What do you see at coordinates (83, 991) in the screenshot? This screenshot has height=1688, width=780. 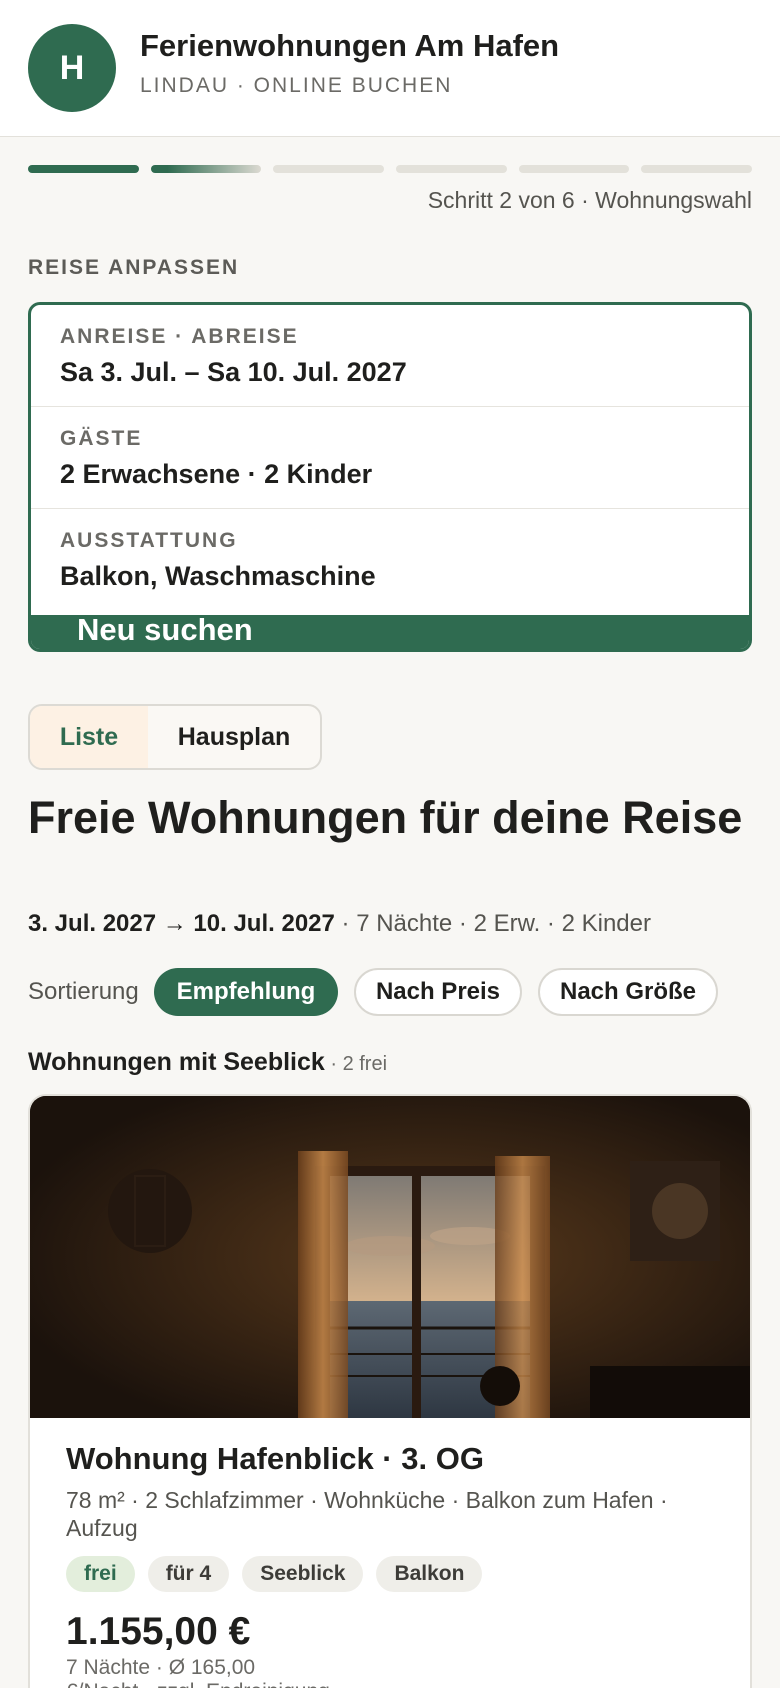 I see `sort-label: Sortierung` at bounding box center [83, 991].